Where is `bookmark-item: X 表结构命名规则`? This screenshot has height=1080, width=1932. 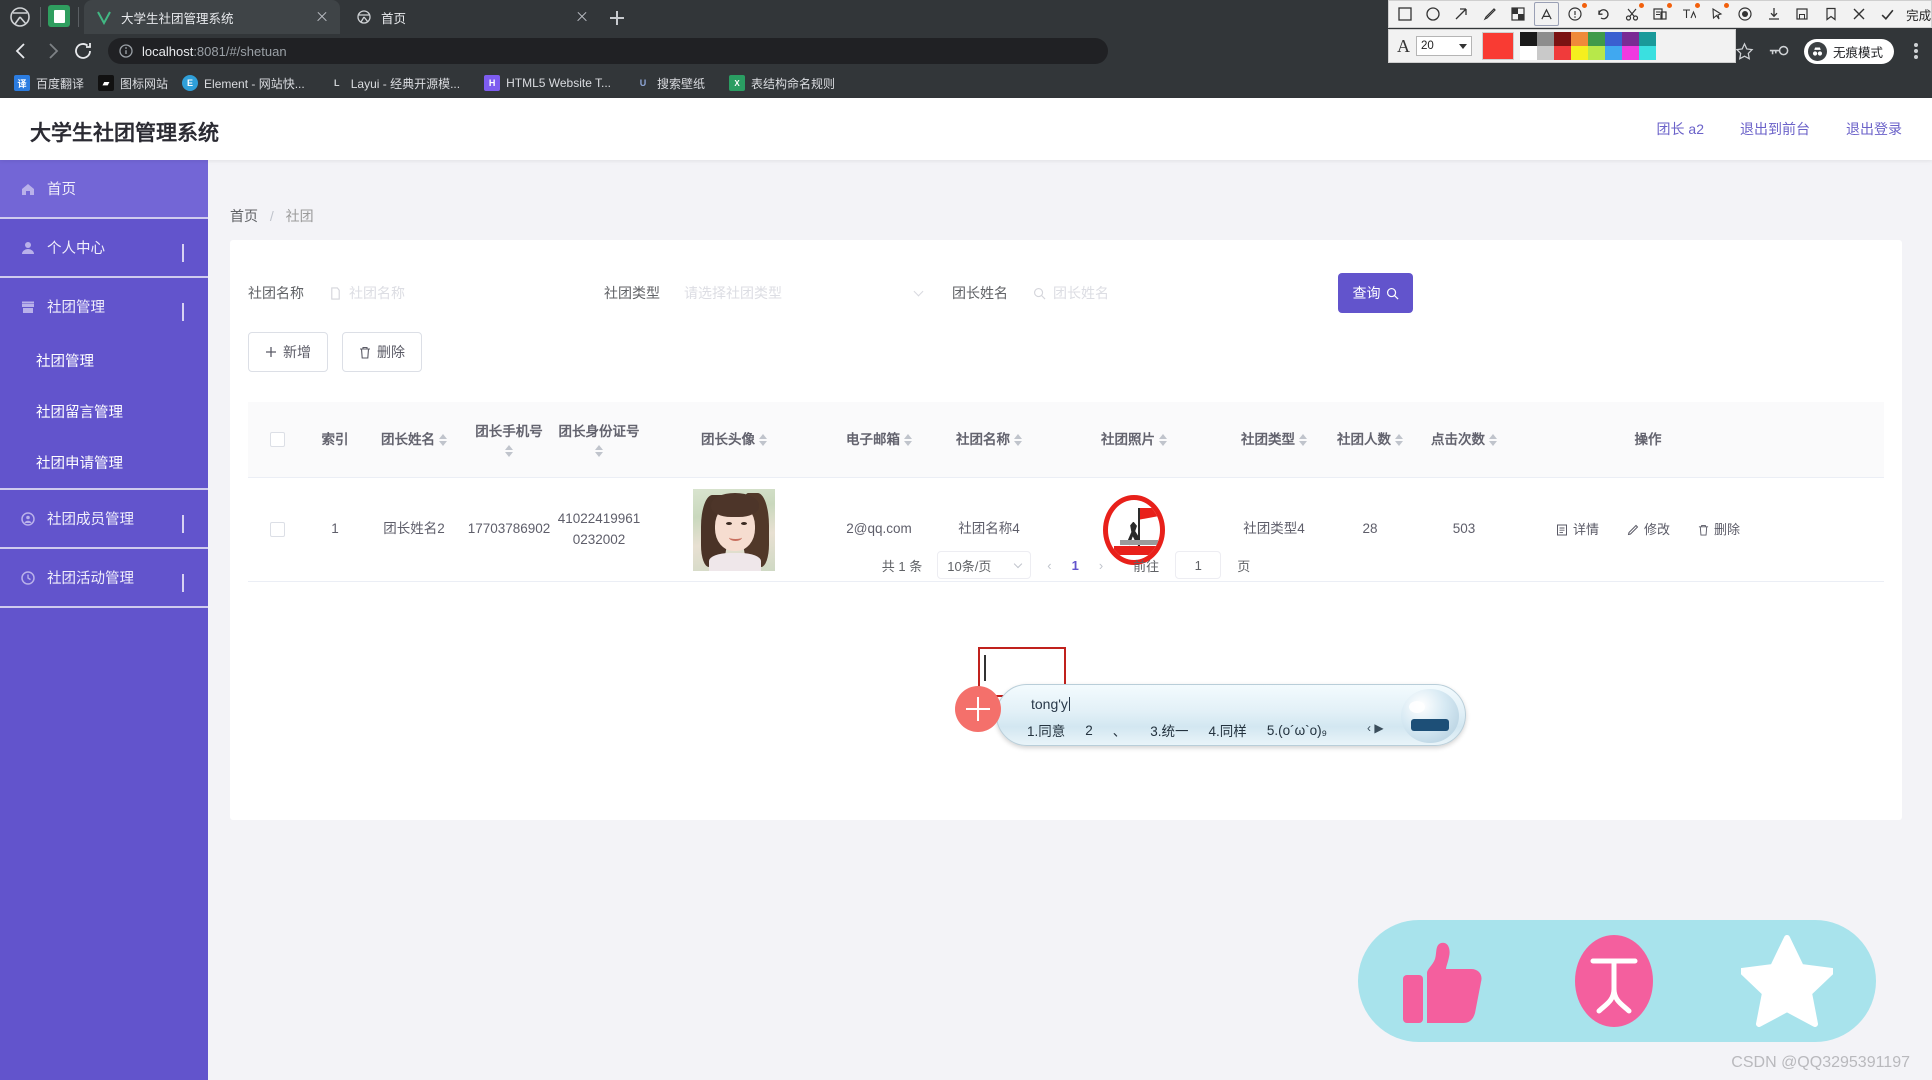 bookmark-item: X 表结构命名规则 is located at coordinates (782, 83).